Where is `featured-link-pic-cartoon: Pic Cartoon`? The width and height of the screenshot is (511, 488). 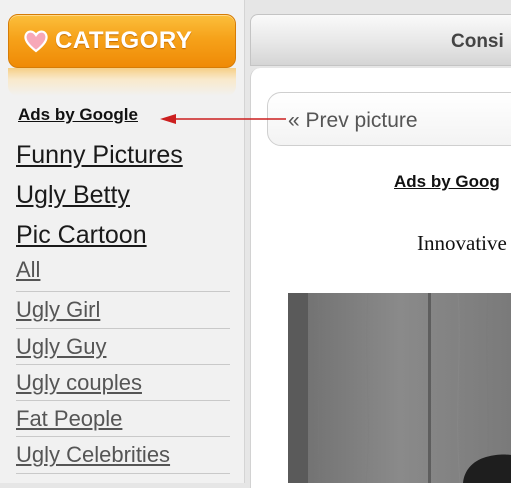 featured-link-pic-cartoon: Pic Cartoon is located at coordinates (81, 235).